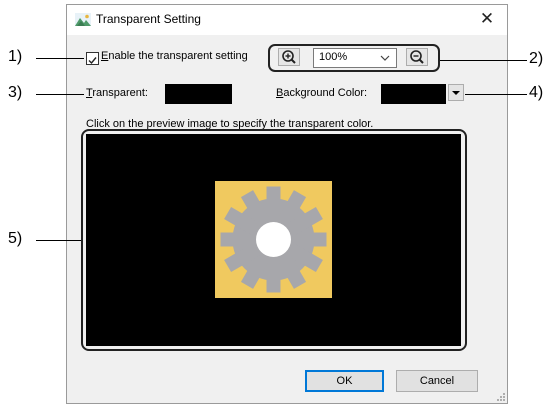  I want to click on resize-grip-icon, so click(501, 397).